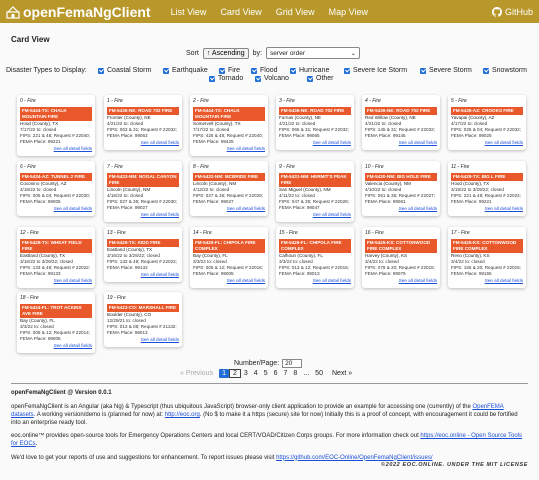  What do you see at coordinates (309, 70) in the screenshot?
I see `filter-hurricane: Hurricane` at bounding box center [309, 70].